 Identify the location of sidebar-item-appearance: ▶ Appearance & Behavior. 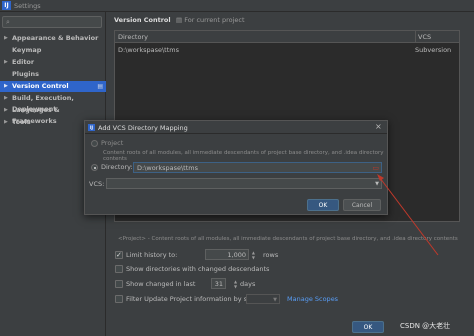
(53, 38).